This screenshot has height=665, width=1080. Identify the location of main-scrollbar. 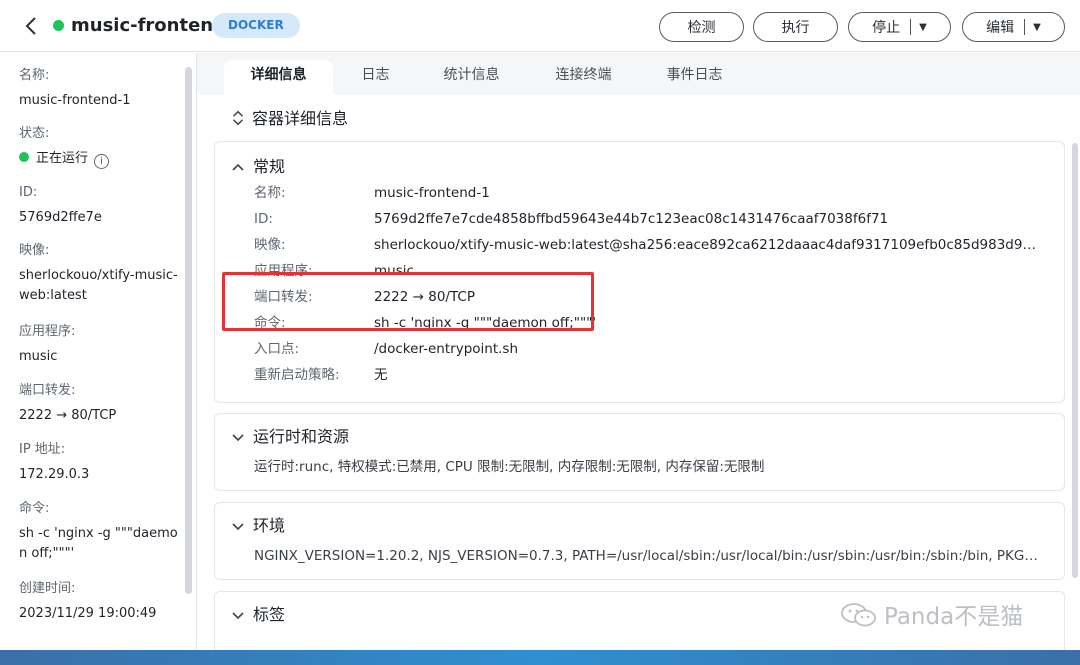
(1075, 360).